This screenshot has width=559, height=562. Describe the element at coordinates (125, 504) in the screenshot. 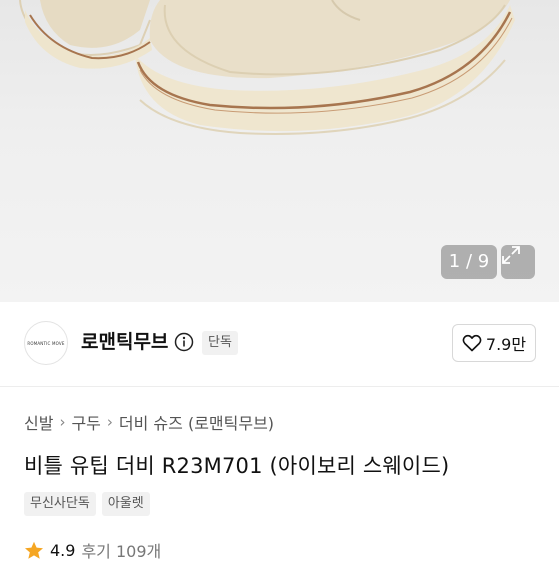

I see `tag-outlet: 아울렛` at that location.